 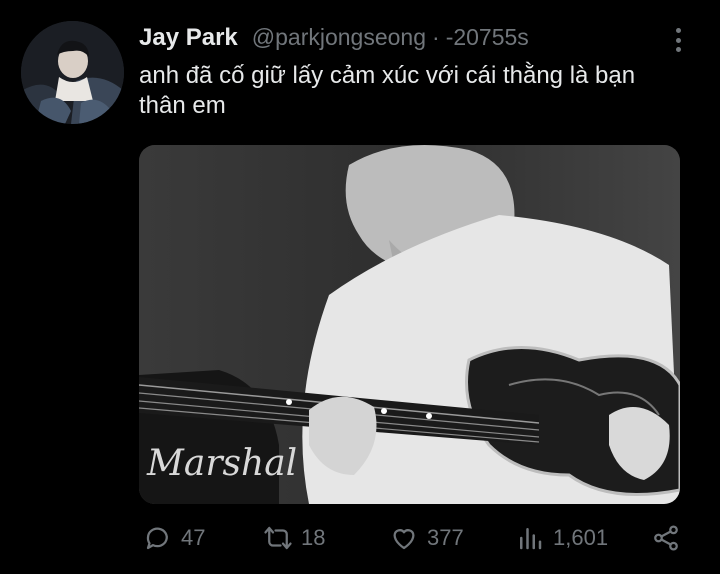 What do you see at coordinates (678, 40) in the screenshot?
I see `more-options-button` at bounding box center [678, 40].